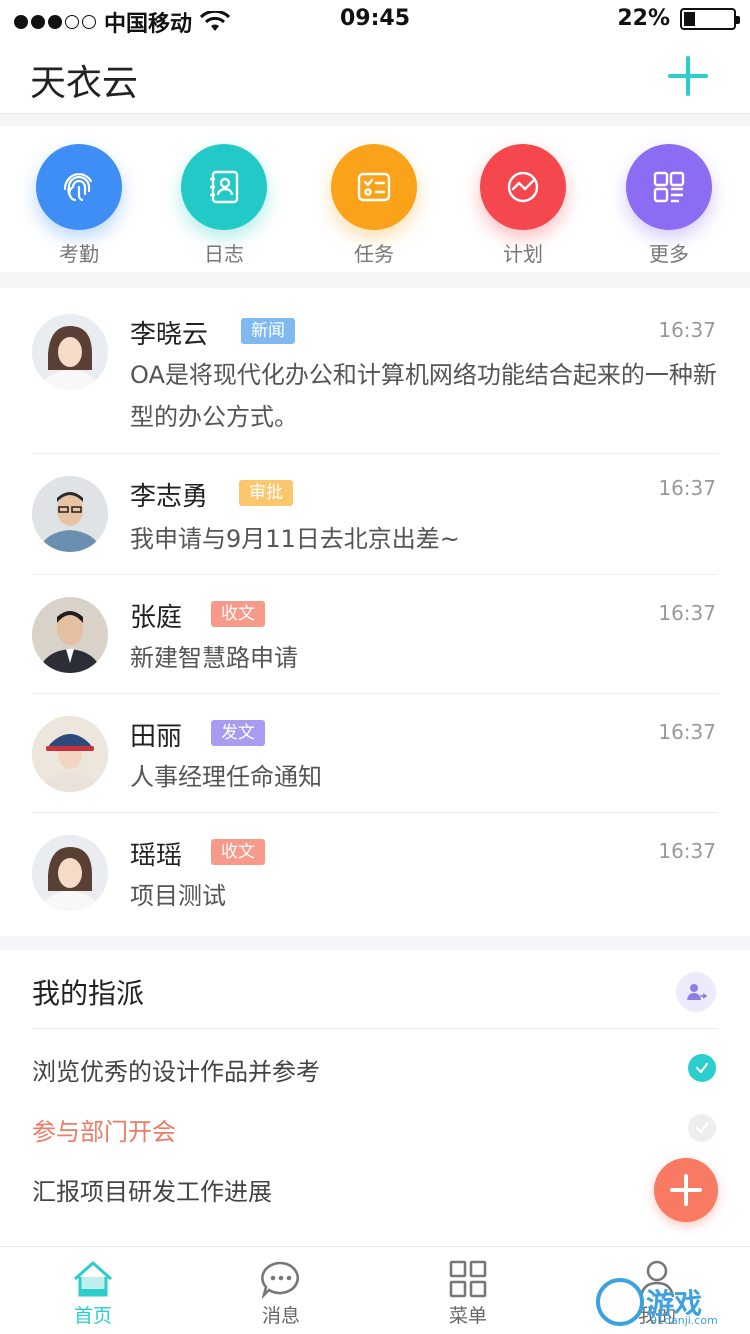  I want to click on battery-icon, so click(710, 18).